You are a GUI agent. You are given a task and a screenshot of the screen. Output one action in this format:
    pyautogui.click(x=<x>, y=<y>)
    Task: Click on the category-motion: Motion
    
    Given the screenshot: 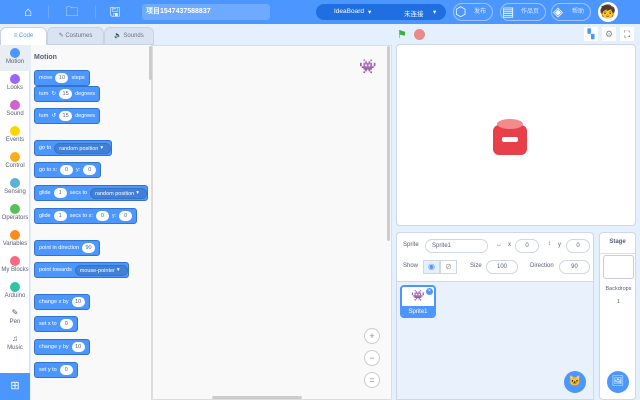 What is the action you would take?
    pyautogui.click(x=15, y=58)
    